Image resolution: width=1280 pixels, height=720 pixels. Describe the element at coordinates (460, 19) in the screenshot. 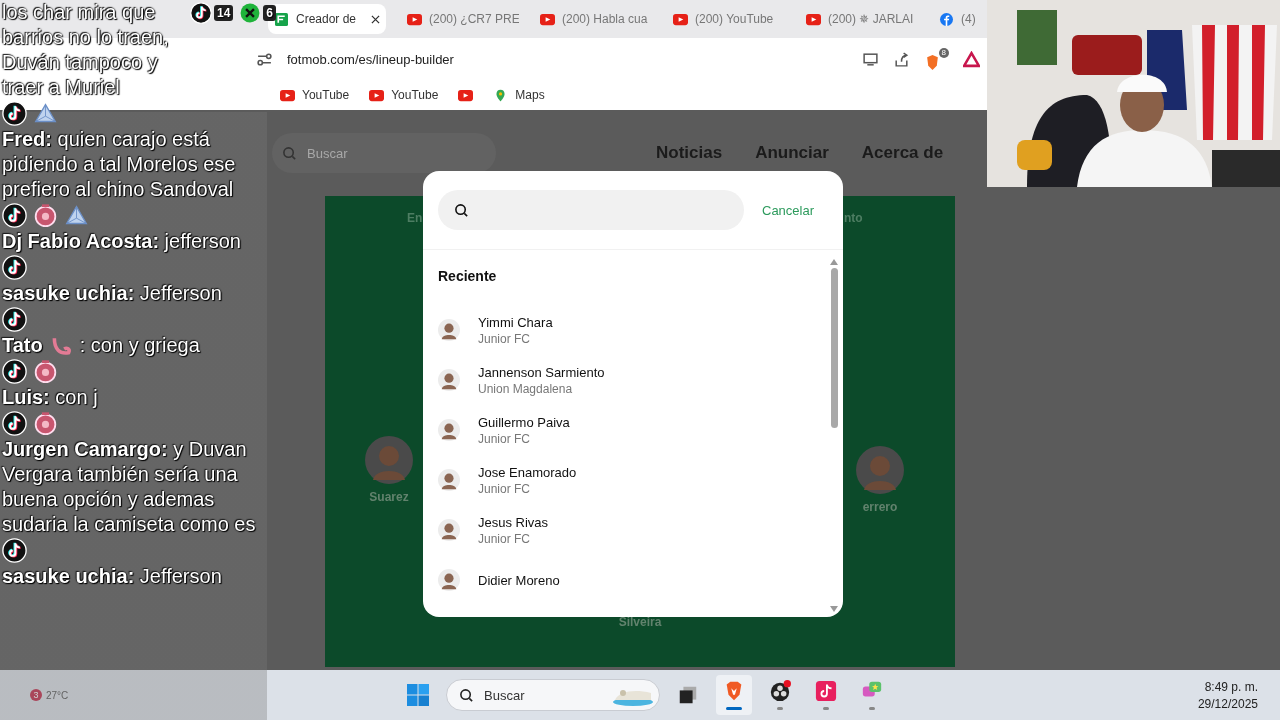

I see `browser-tab: (200) ¿CR7 PRE` at that location.